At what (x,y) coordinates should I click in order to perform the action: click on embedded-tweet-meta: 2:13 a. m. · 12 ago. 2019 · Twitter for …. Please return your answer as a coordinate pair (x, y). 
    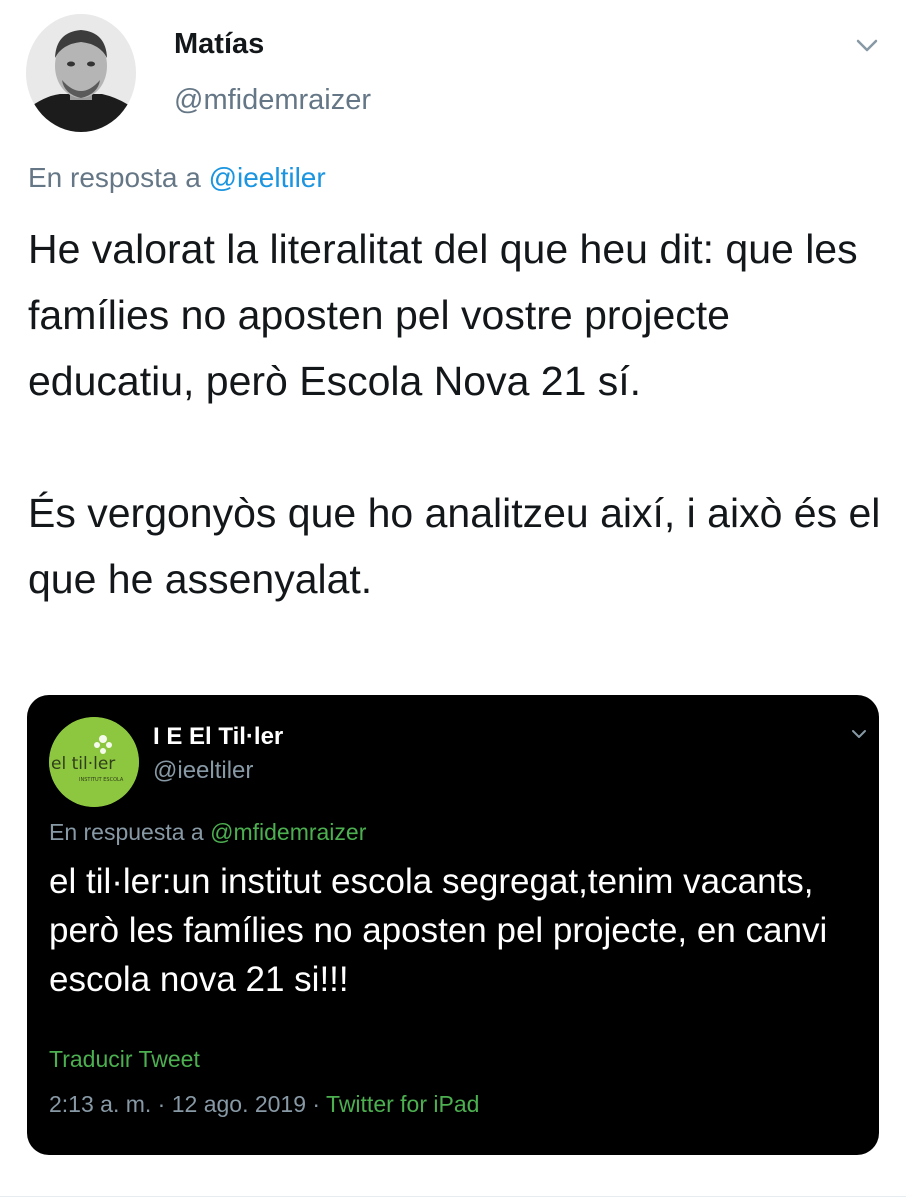
    Looking at the image, I should click on (264, 1104).